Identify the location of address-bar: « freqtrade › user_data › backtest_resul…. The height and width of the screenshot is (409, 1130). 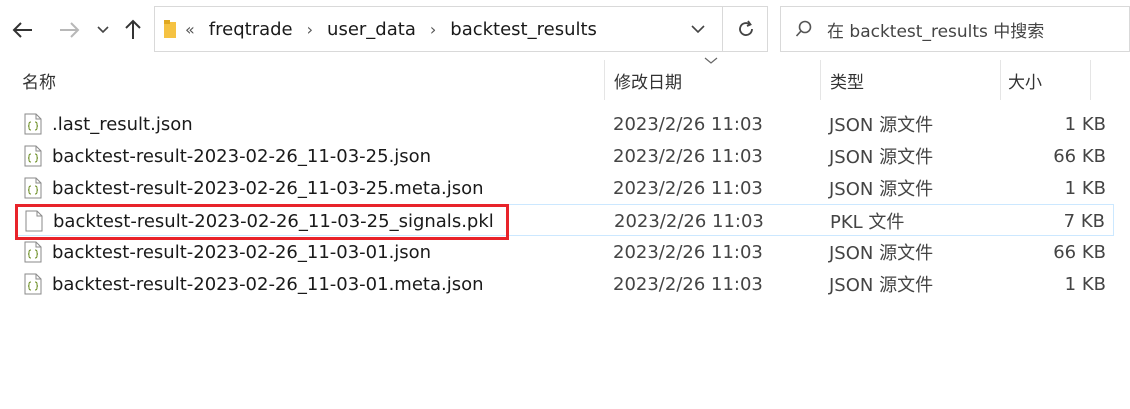
(461, 29).